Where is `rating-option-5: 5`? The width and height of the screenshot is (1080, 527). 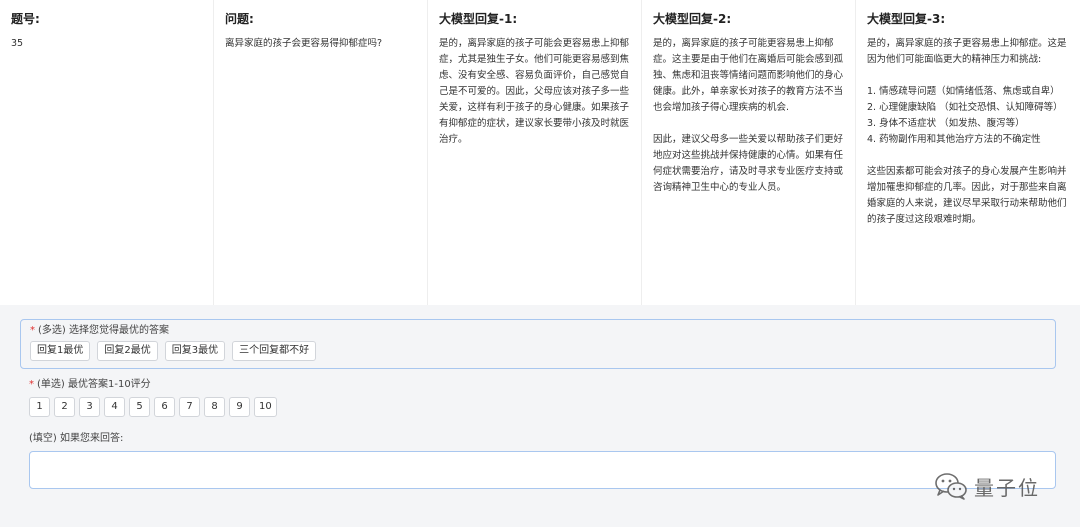 rating-option-5: 5 is located at coordinates (139, 407).